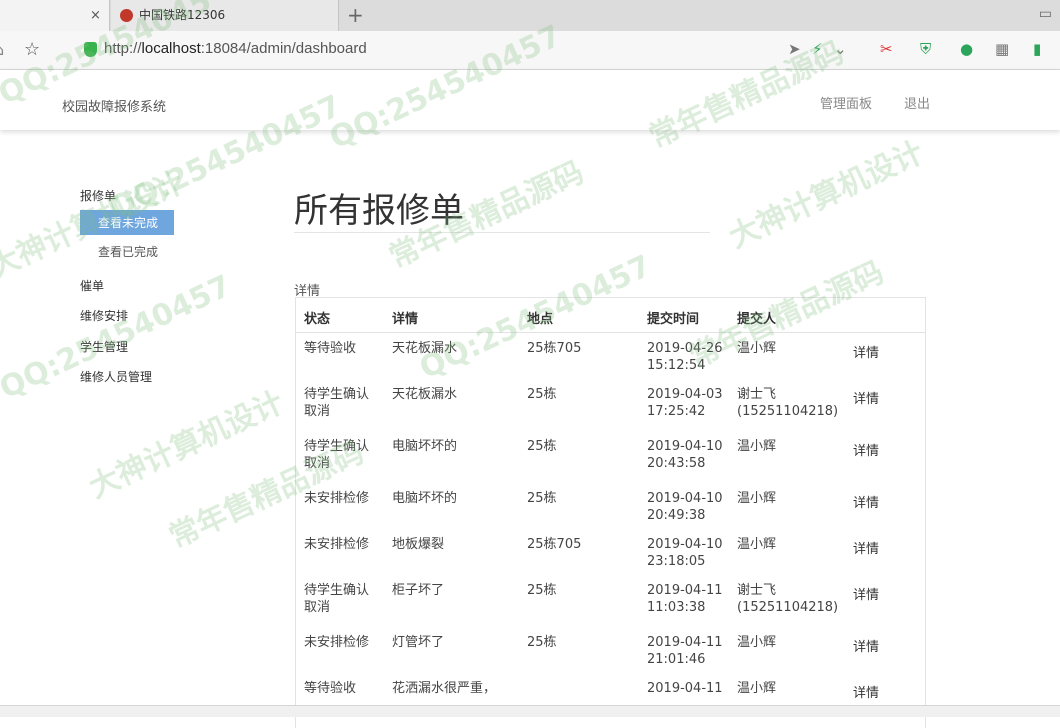 The height and width of the screenshot is (728, 1060). I want to click on header-user: 提交人, so click(757, 319).